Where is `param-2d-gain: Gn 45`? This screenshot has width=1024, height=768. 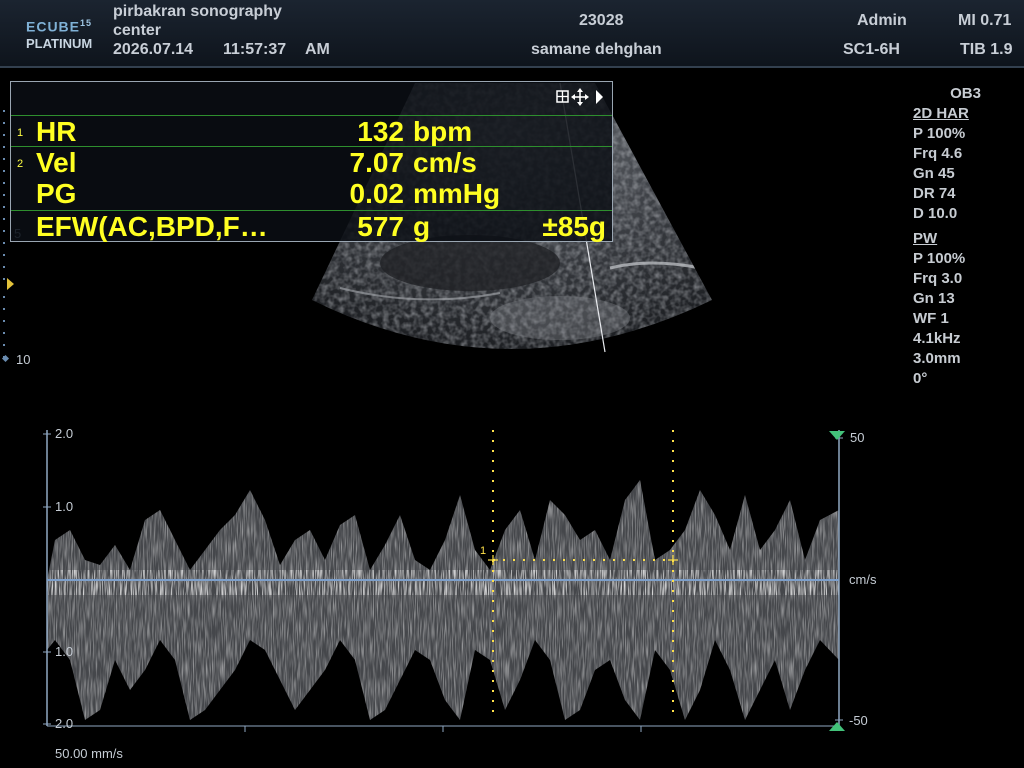
param-2d-gain: Gn 45 is located at coordinates (934, 173).